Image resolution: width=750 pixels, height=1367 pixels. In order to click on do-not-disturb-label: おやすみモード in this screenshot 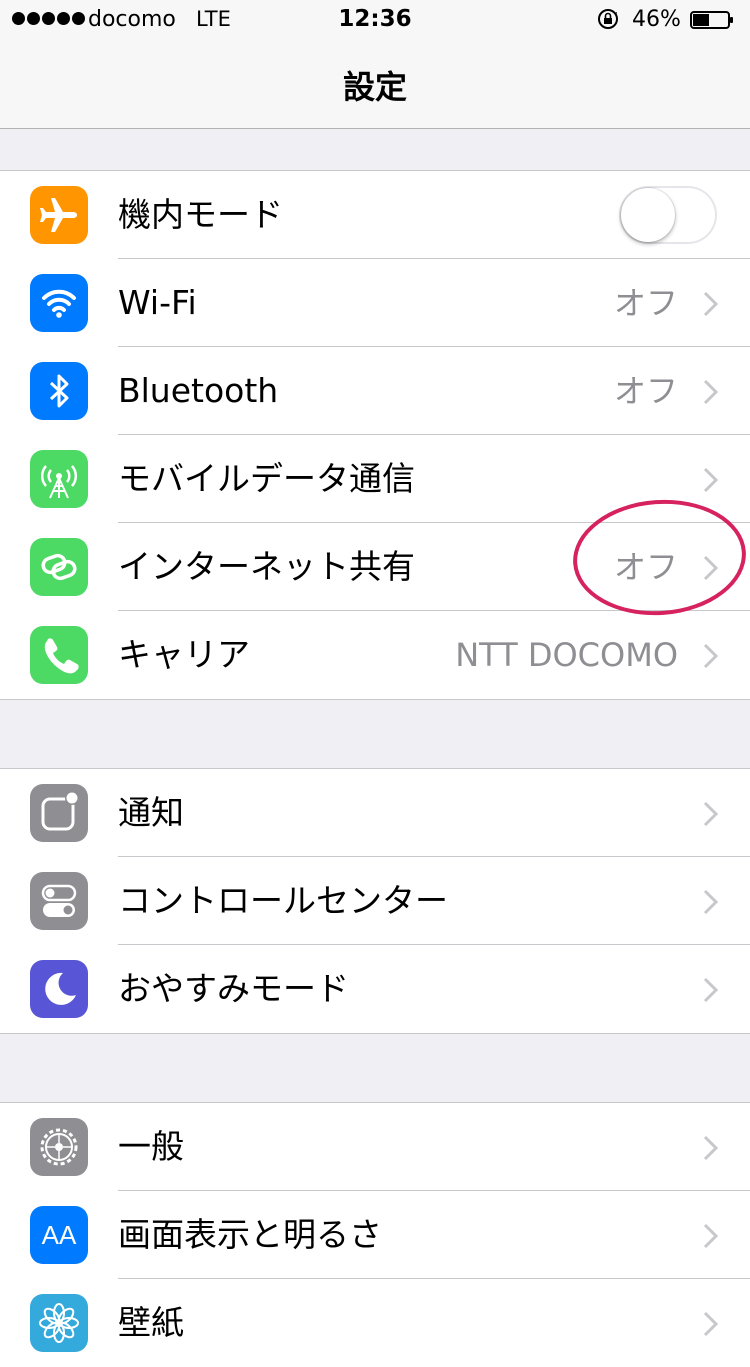, I will do `click(233, 988)`.